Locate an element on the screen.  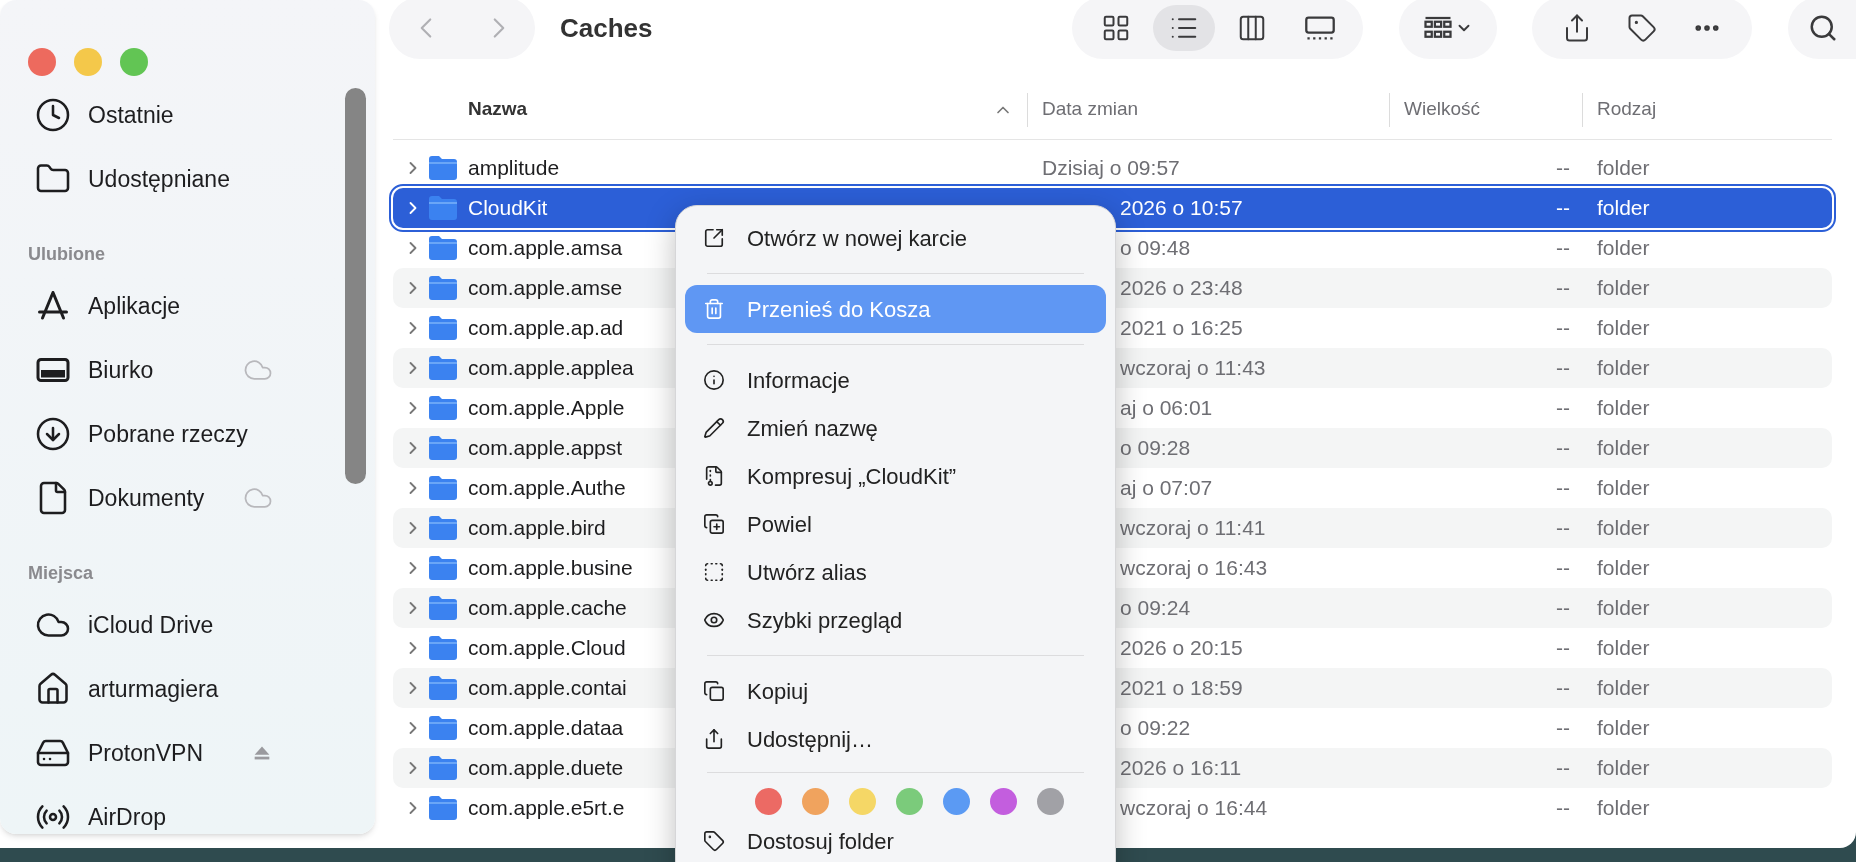
window-title: Caches is located at coordinates (607, 28).